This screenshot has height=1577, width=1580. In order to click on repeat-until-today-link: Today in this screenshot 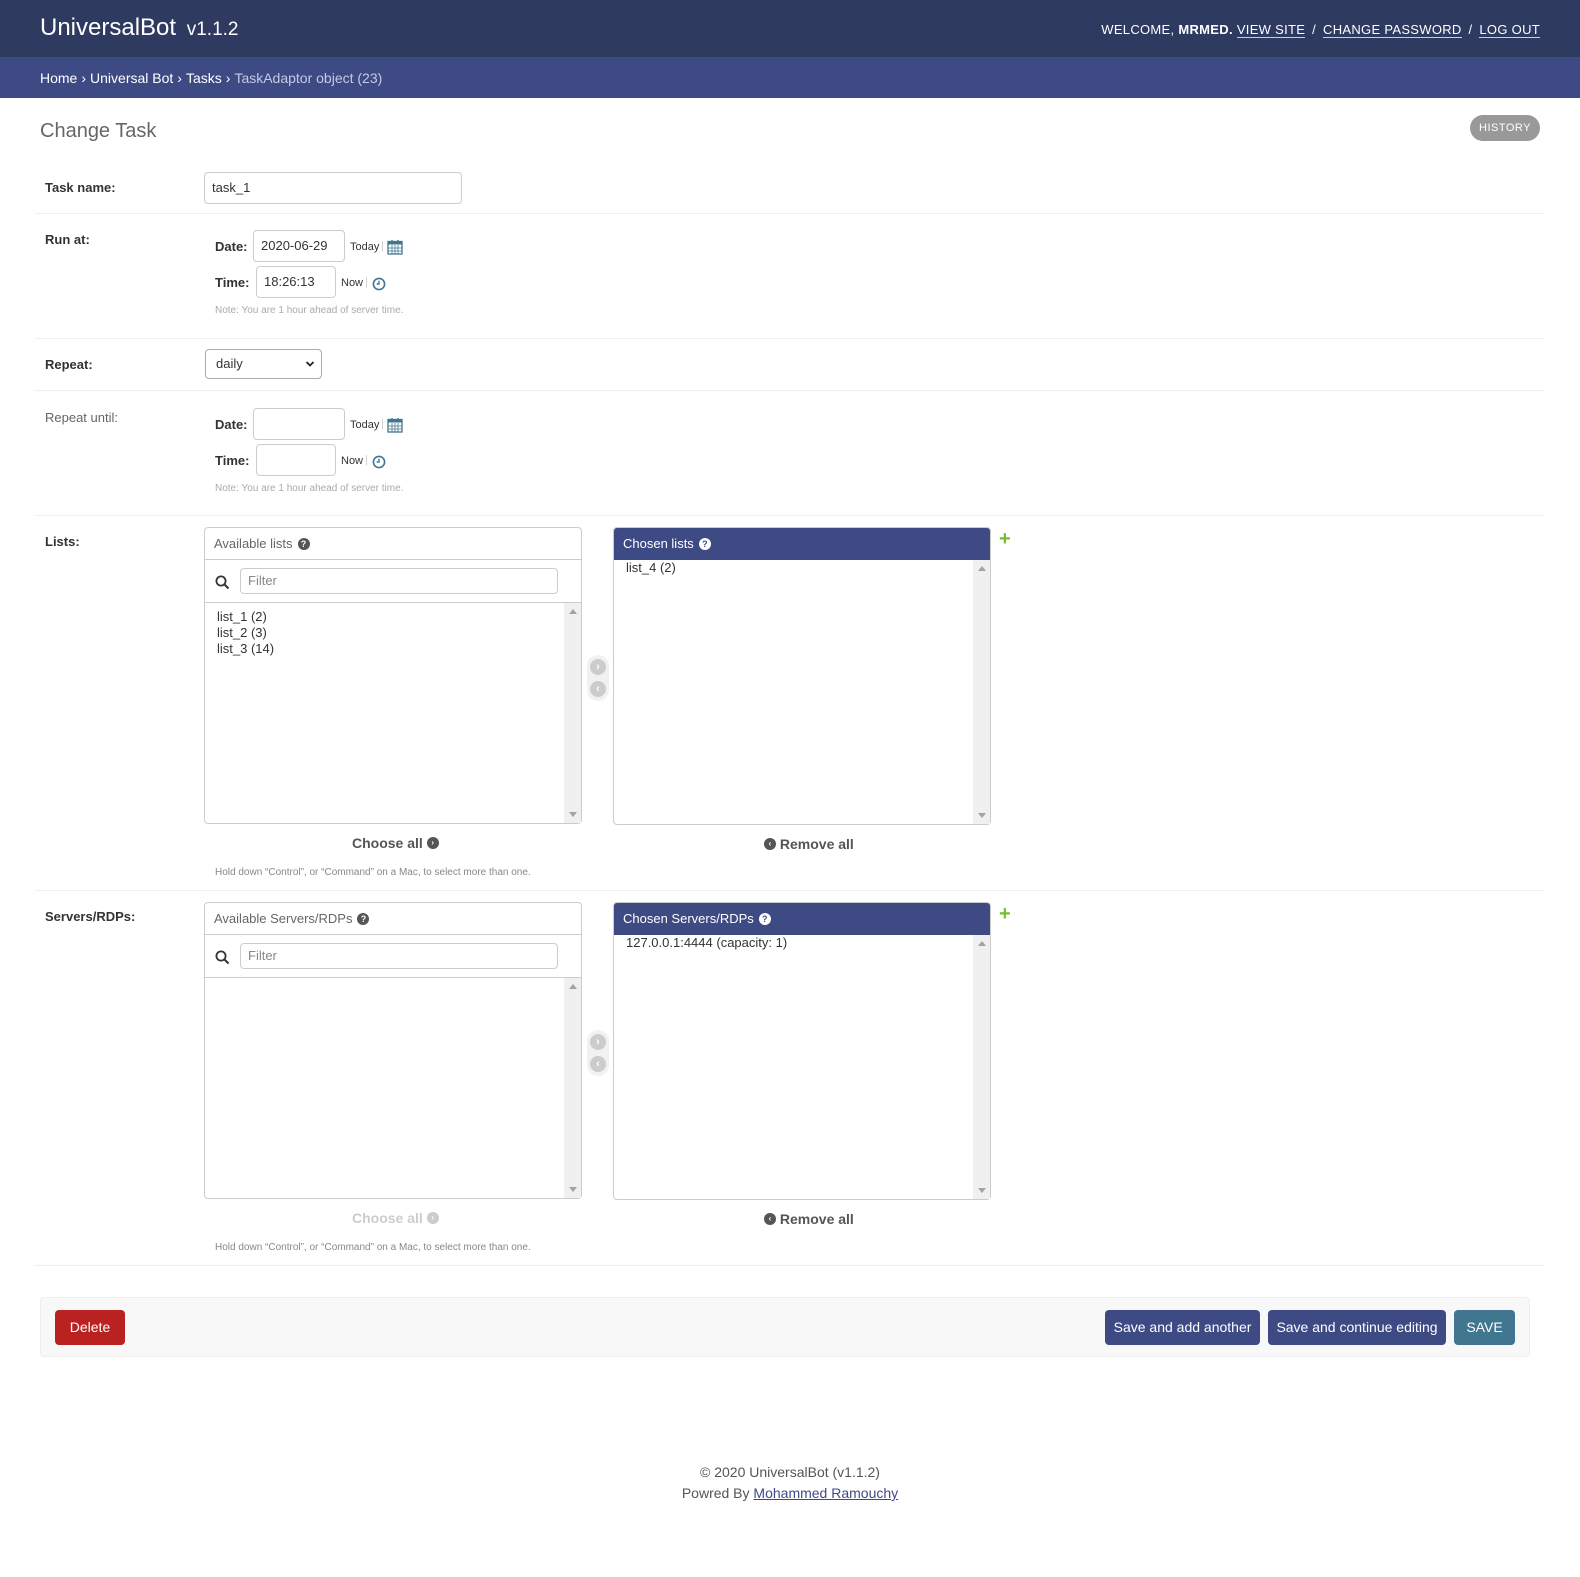, I will do `click(364, 425)`.